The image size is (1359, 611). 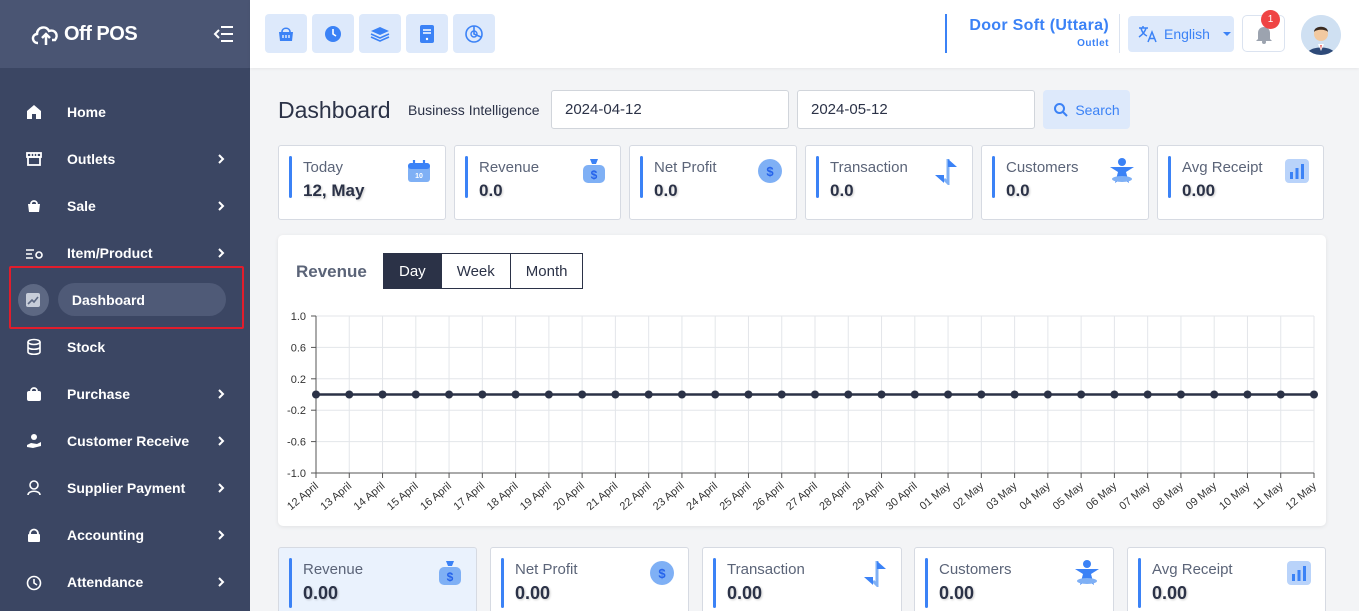 I want to click on sidebar-item-sale: Sale, so click(x=125, y=205).